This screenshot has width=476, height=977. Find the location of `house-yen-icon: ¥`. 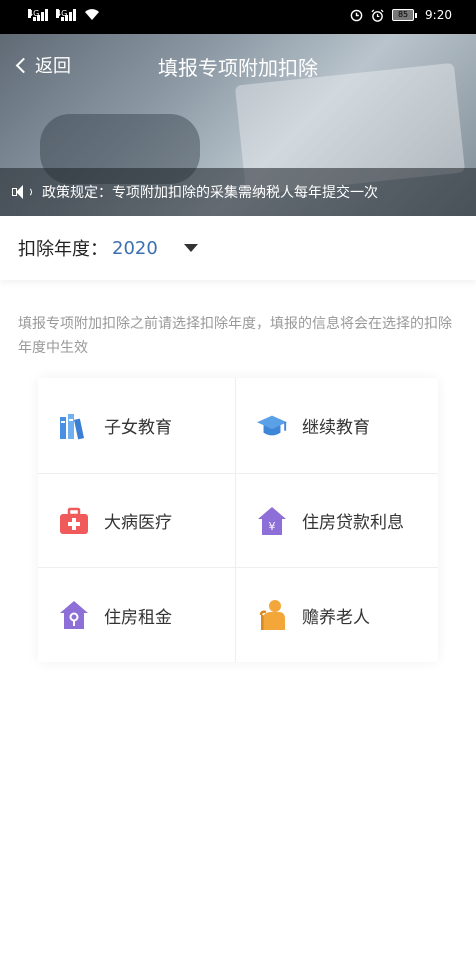

house-yen-icon: ¥ is located at coordinates (272, 521).